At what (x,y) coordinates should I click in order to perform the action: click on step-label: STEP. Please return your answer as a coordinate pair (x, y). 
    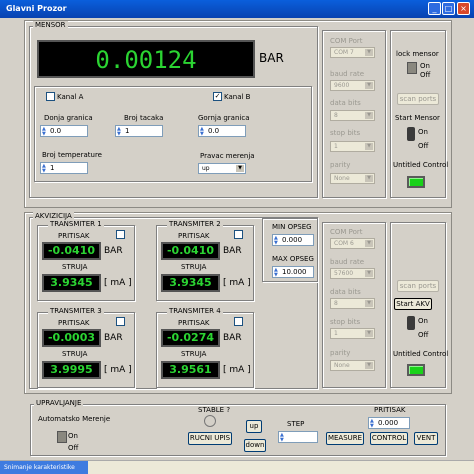
    Looking at the image, I should click on (296, 424).